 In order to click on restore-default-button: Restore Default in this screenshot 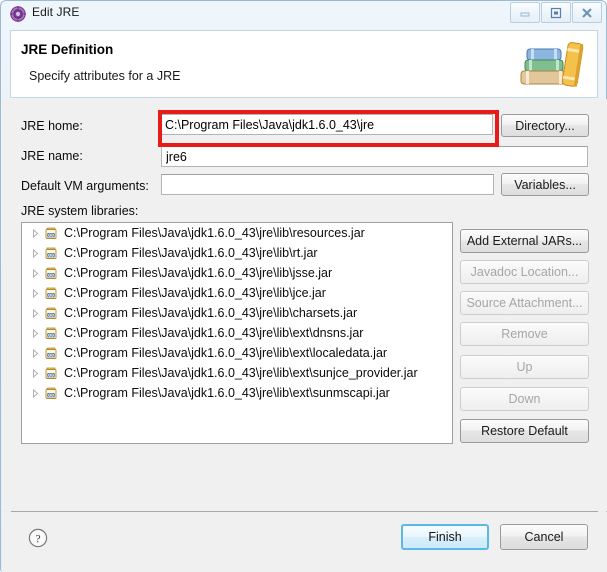, I will do `click(524, 431)`.